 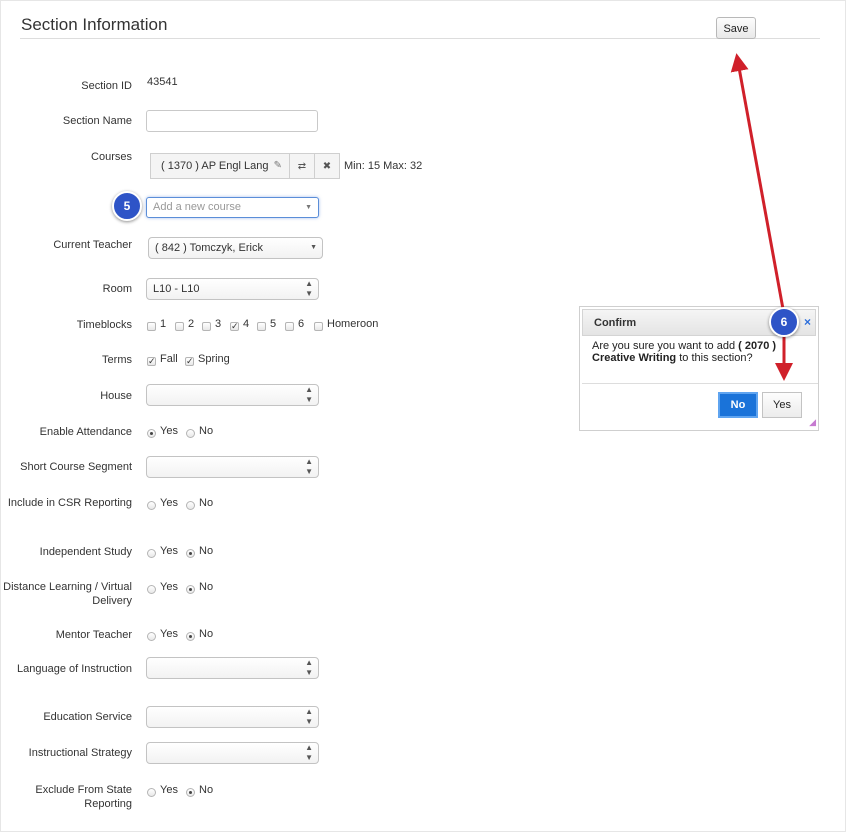 What do you see at coordinates (151, 792) in the screenshot?
I see `exclude-yes-radio` at bounding box center [151, 792].